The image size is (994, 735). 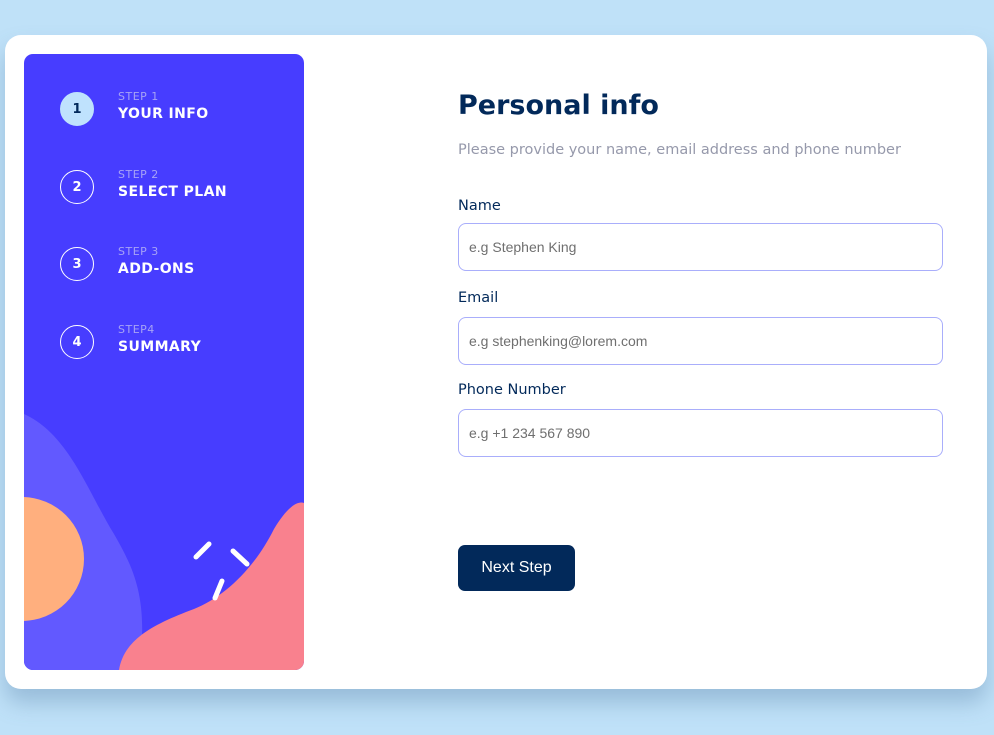 What do you see at coordinates (512, 390) in the screenshot?
I see `phone-label: Phone Number` at bounding box center [512, 390].